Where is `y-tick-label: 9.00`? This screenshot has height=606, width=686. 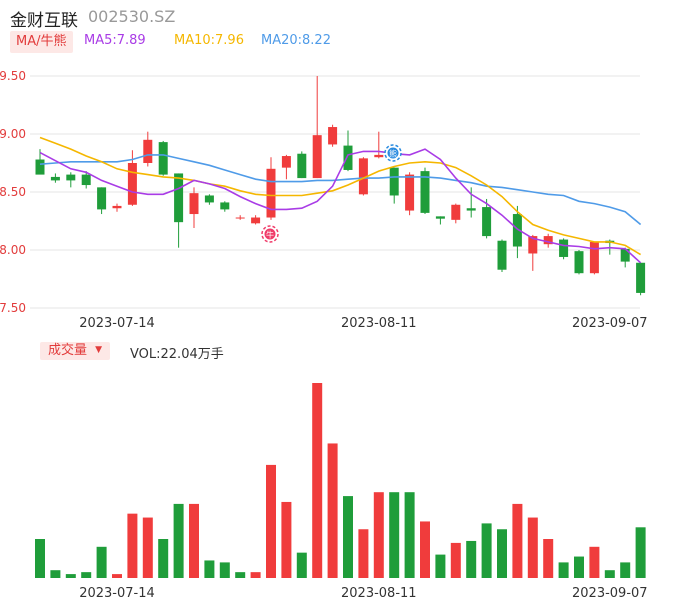
y-tick-label: 9.00 is located at coordinates (13, 134).